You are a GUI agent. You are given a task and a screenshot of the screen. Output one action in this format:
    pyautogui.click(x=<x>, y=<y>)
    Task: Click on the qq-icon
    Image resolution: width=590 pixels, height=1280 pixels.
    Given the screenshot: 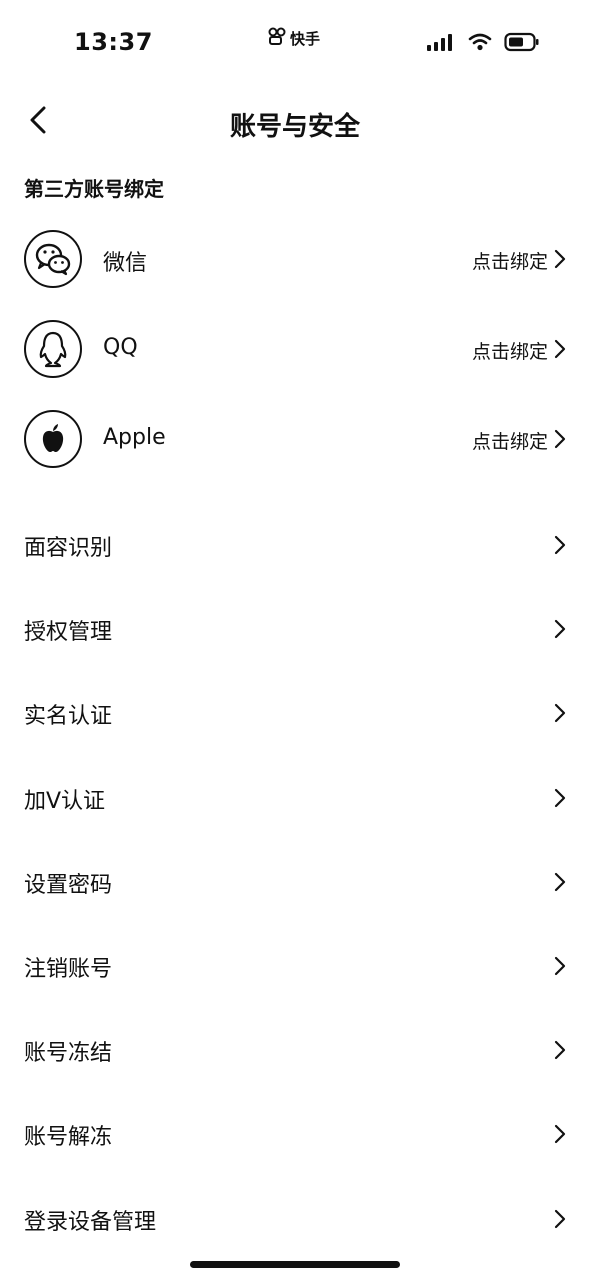 What is the action you would take?
    pyautogui.click(x=53, y=349)
    